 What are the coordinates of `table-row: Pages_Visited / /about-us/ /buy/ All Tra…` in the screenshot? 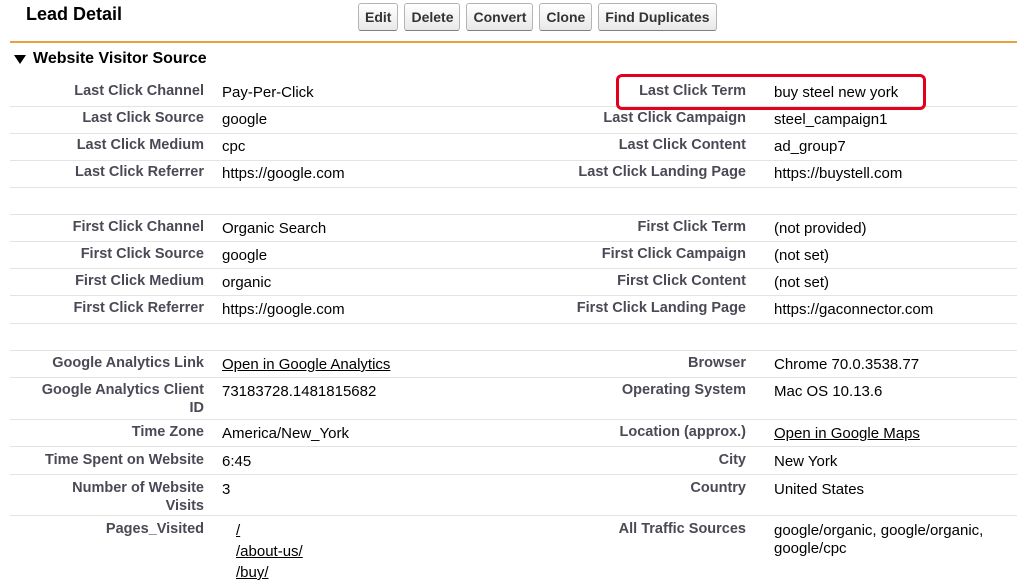 It's located at (513, 549).